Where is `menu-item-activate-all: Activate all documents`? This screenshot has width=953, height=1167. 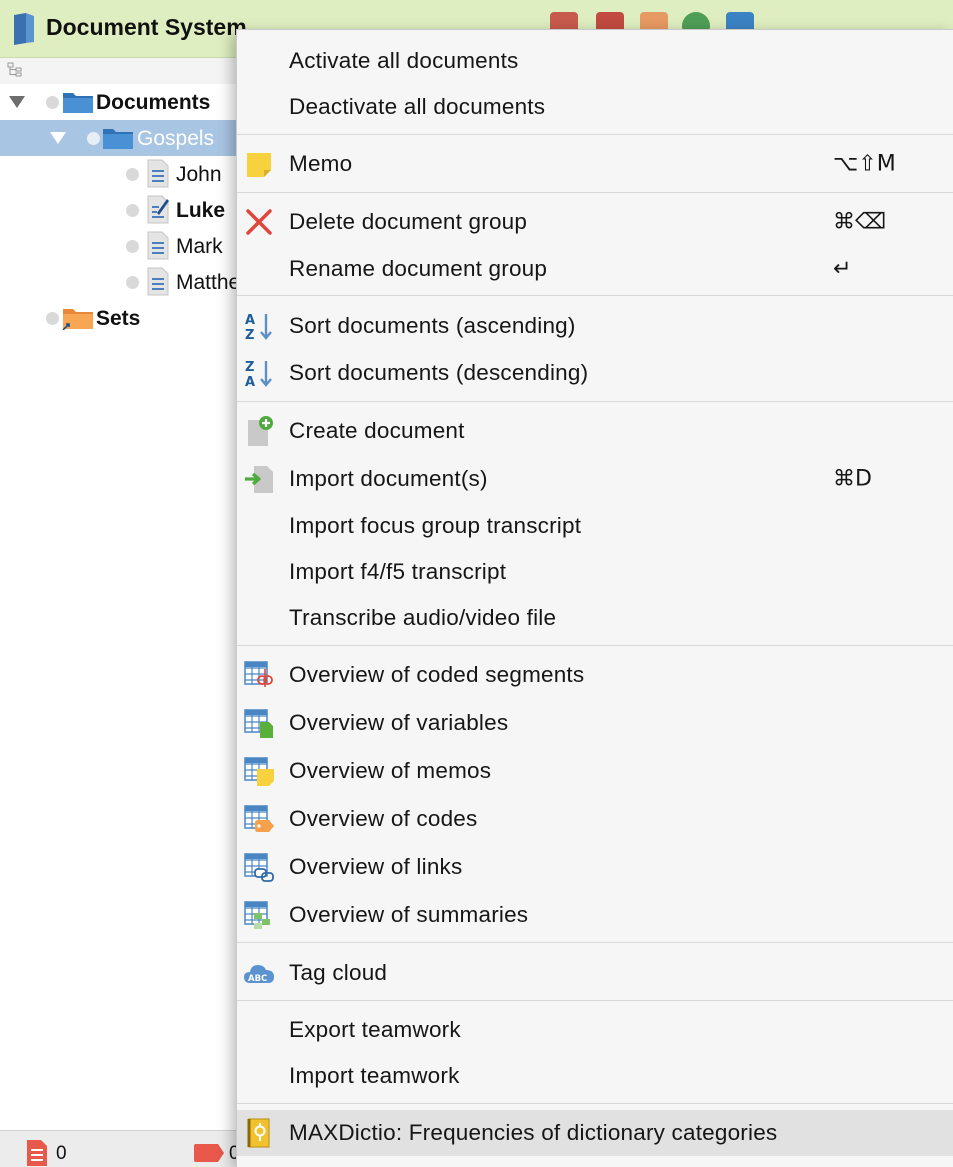 menu-item-activate-all: Activate all documents is located at coordinates (595, 61).